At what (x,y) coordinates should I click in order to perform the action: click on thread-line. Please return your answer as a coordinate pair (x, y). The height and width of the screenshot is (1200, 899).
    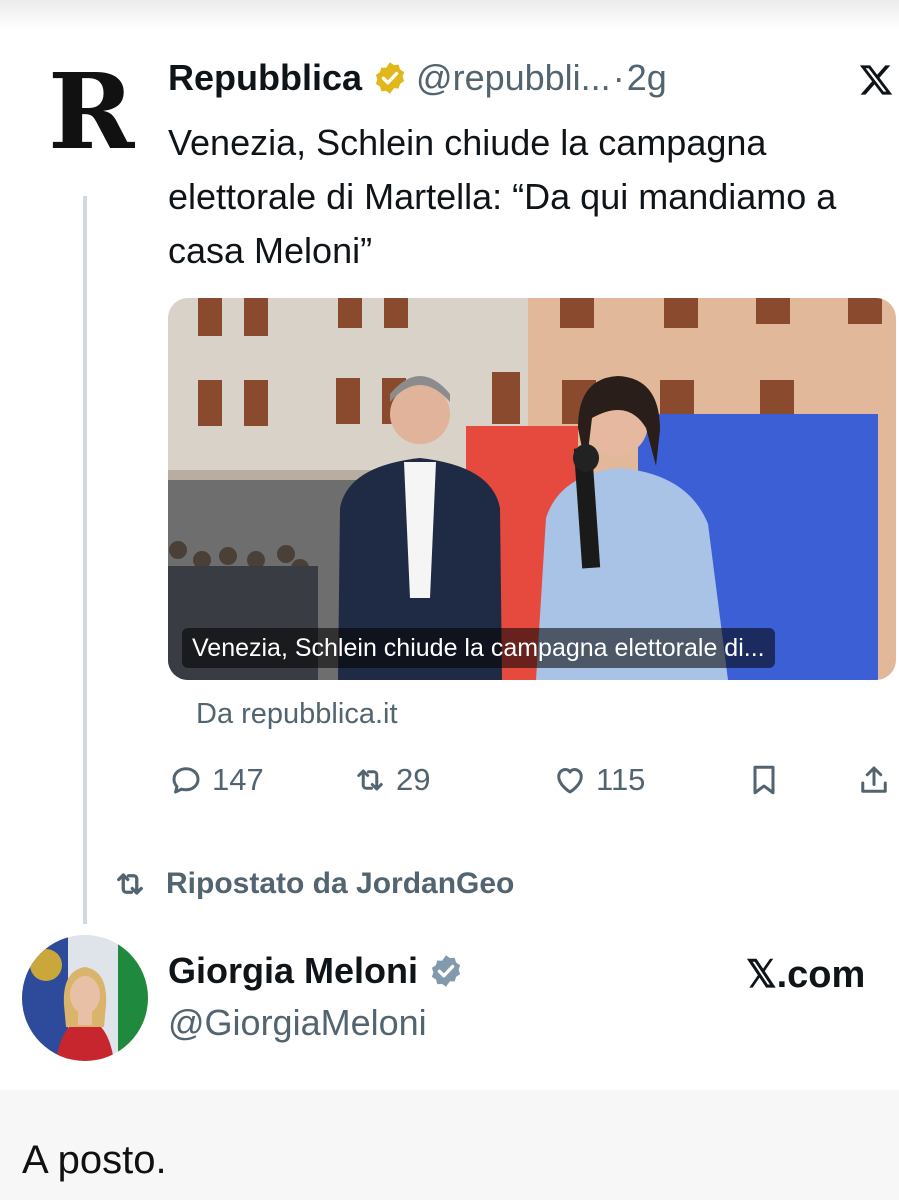
    Looking at the image, I should click on (85, 560).